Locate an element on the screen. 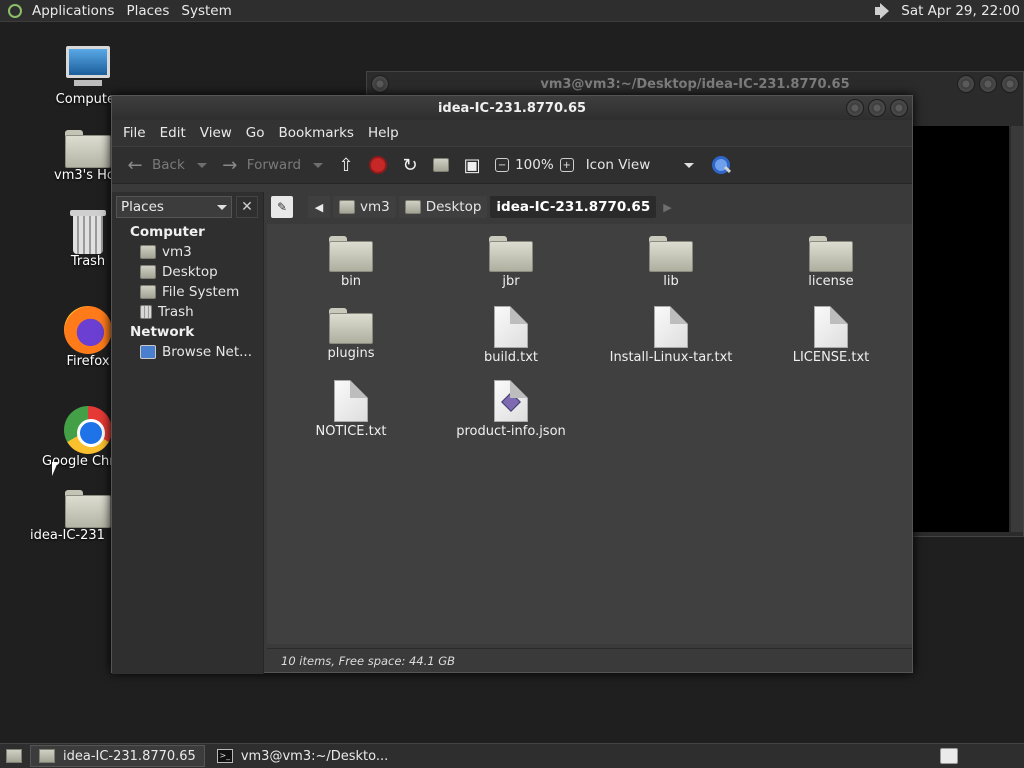 This screenshot has width=1024, height=768. menu-system: System is located at coordinates (206, 11).